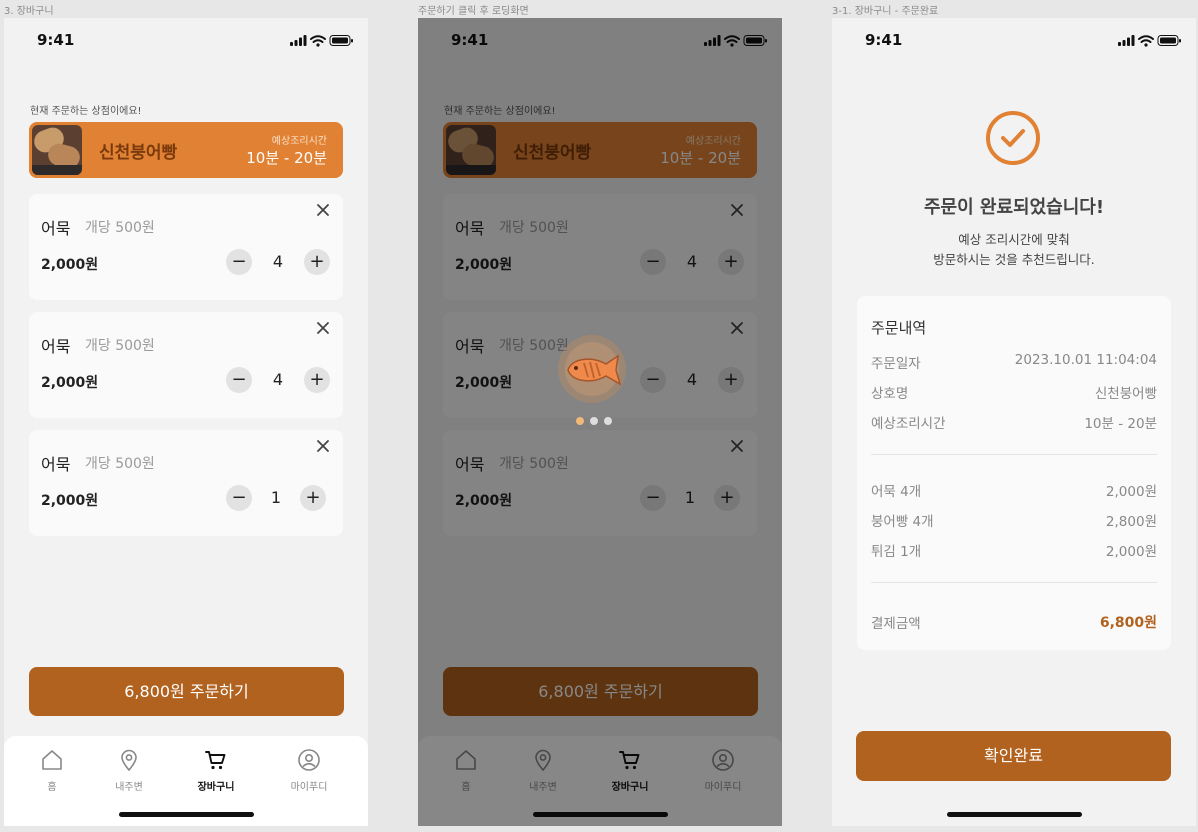 This screenshot has width=1198, height=832. What do you see at coordinates (899, 328) in the screenshot?
I see `receipt-title: 주문내역` at bounding box center [899, 328].